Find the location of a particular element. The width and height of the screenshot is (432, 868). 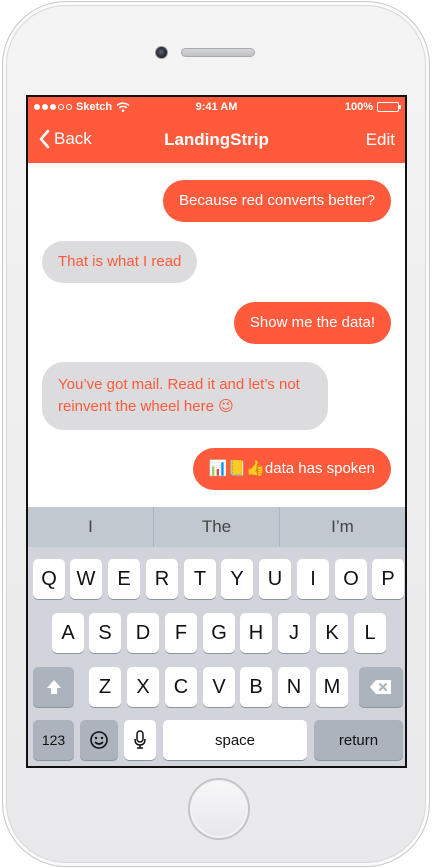

emoji-key is located at coordinates (99, 740).